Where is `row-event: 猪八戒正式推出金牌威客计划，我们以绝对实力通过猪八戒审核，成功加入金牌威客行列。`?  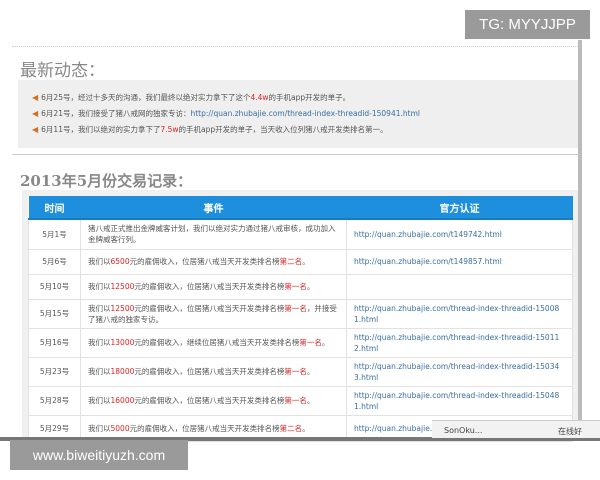
row-event: 猪八戒正式推出金牌威客计划，我们以绝对实力通过猪八戒审核，成功加入金牌威客行列。 is located at coordinates (213, 234).